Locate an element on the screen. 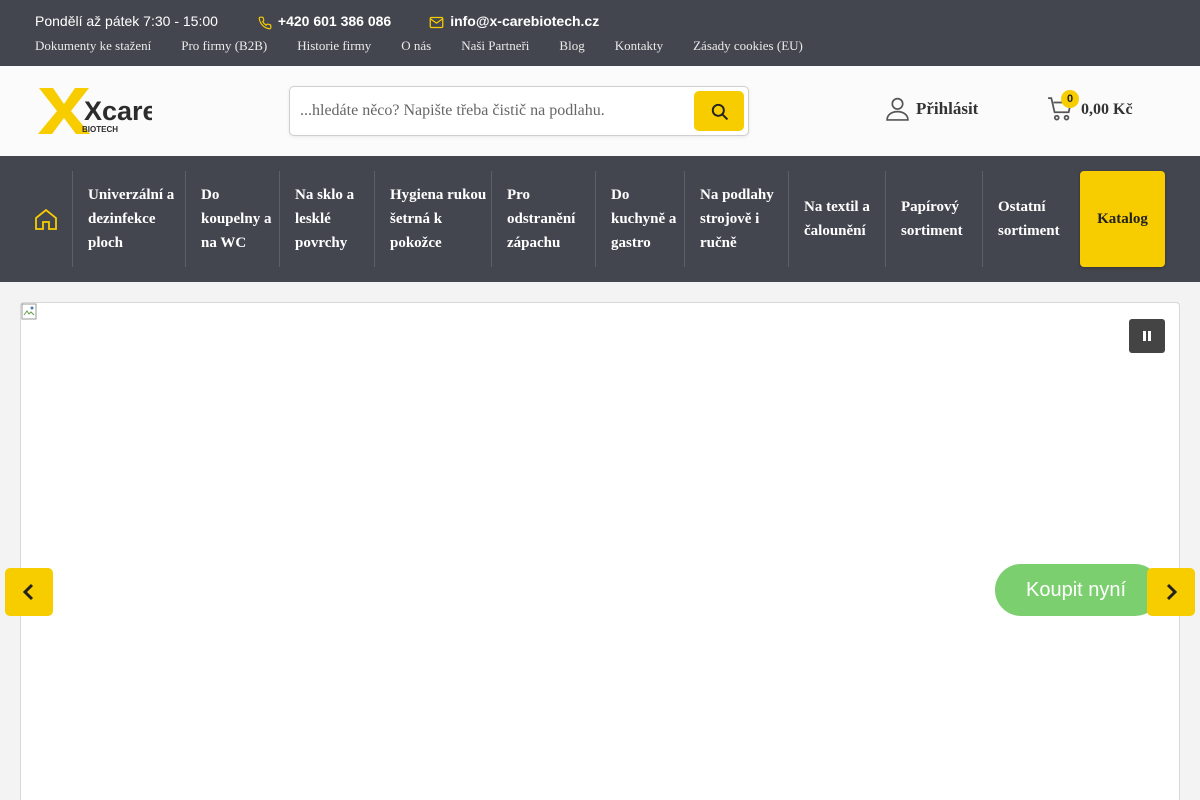 Image resolution: width=1200 pixels, height=800 pixels. nav-item-kitchen: Do kuchyně a gastro is located at coordinates (639, 219).